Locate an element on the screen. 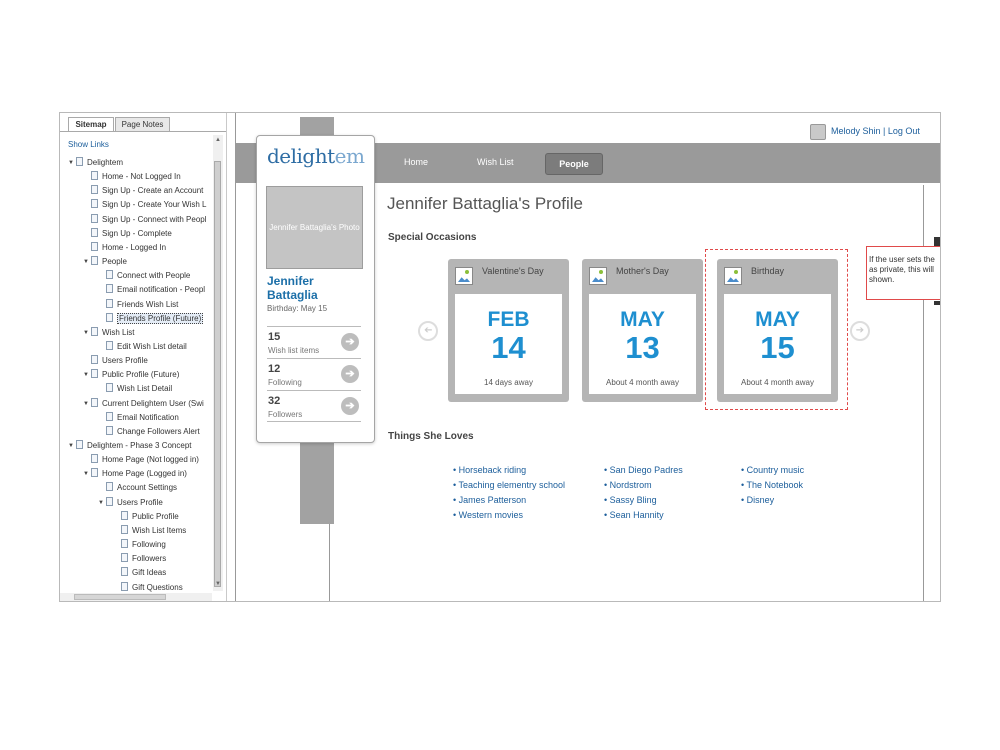 This screenshot has width=1000, height=750. sitemap-node: Email notification - Peopl is located at coordinates (151, 290).